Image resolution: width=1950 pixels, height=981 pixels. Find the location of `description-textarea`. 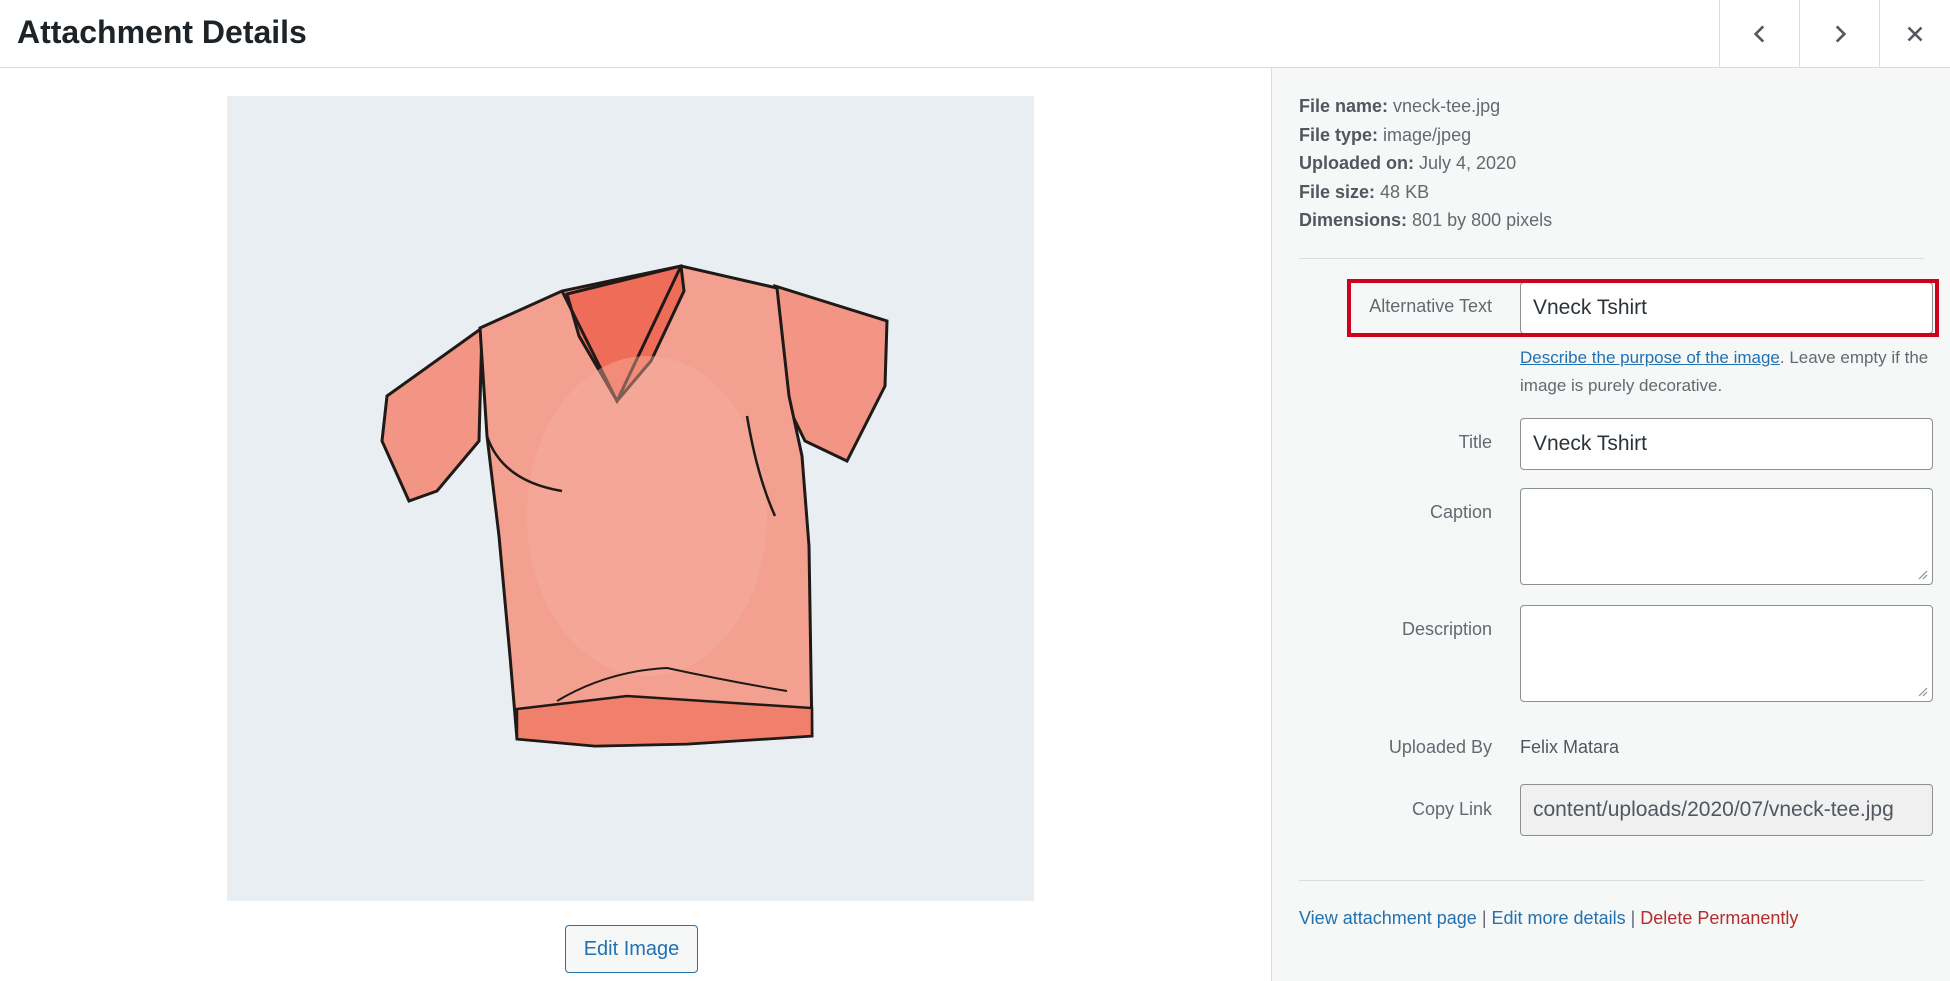

description-textarea is located at coordinates (1726, 653).